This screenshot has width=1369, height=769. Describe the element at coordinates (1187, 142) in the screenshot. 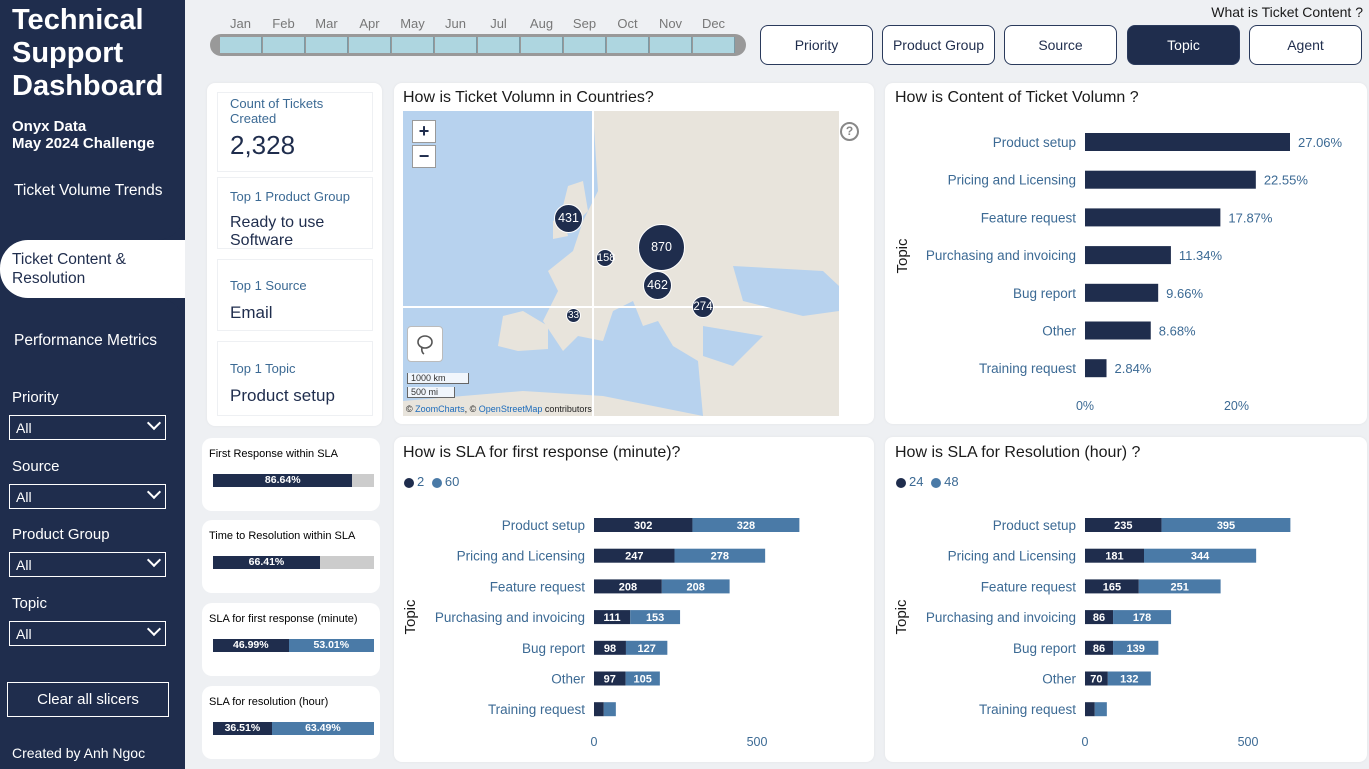

I see `bar` at that location.